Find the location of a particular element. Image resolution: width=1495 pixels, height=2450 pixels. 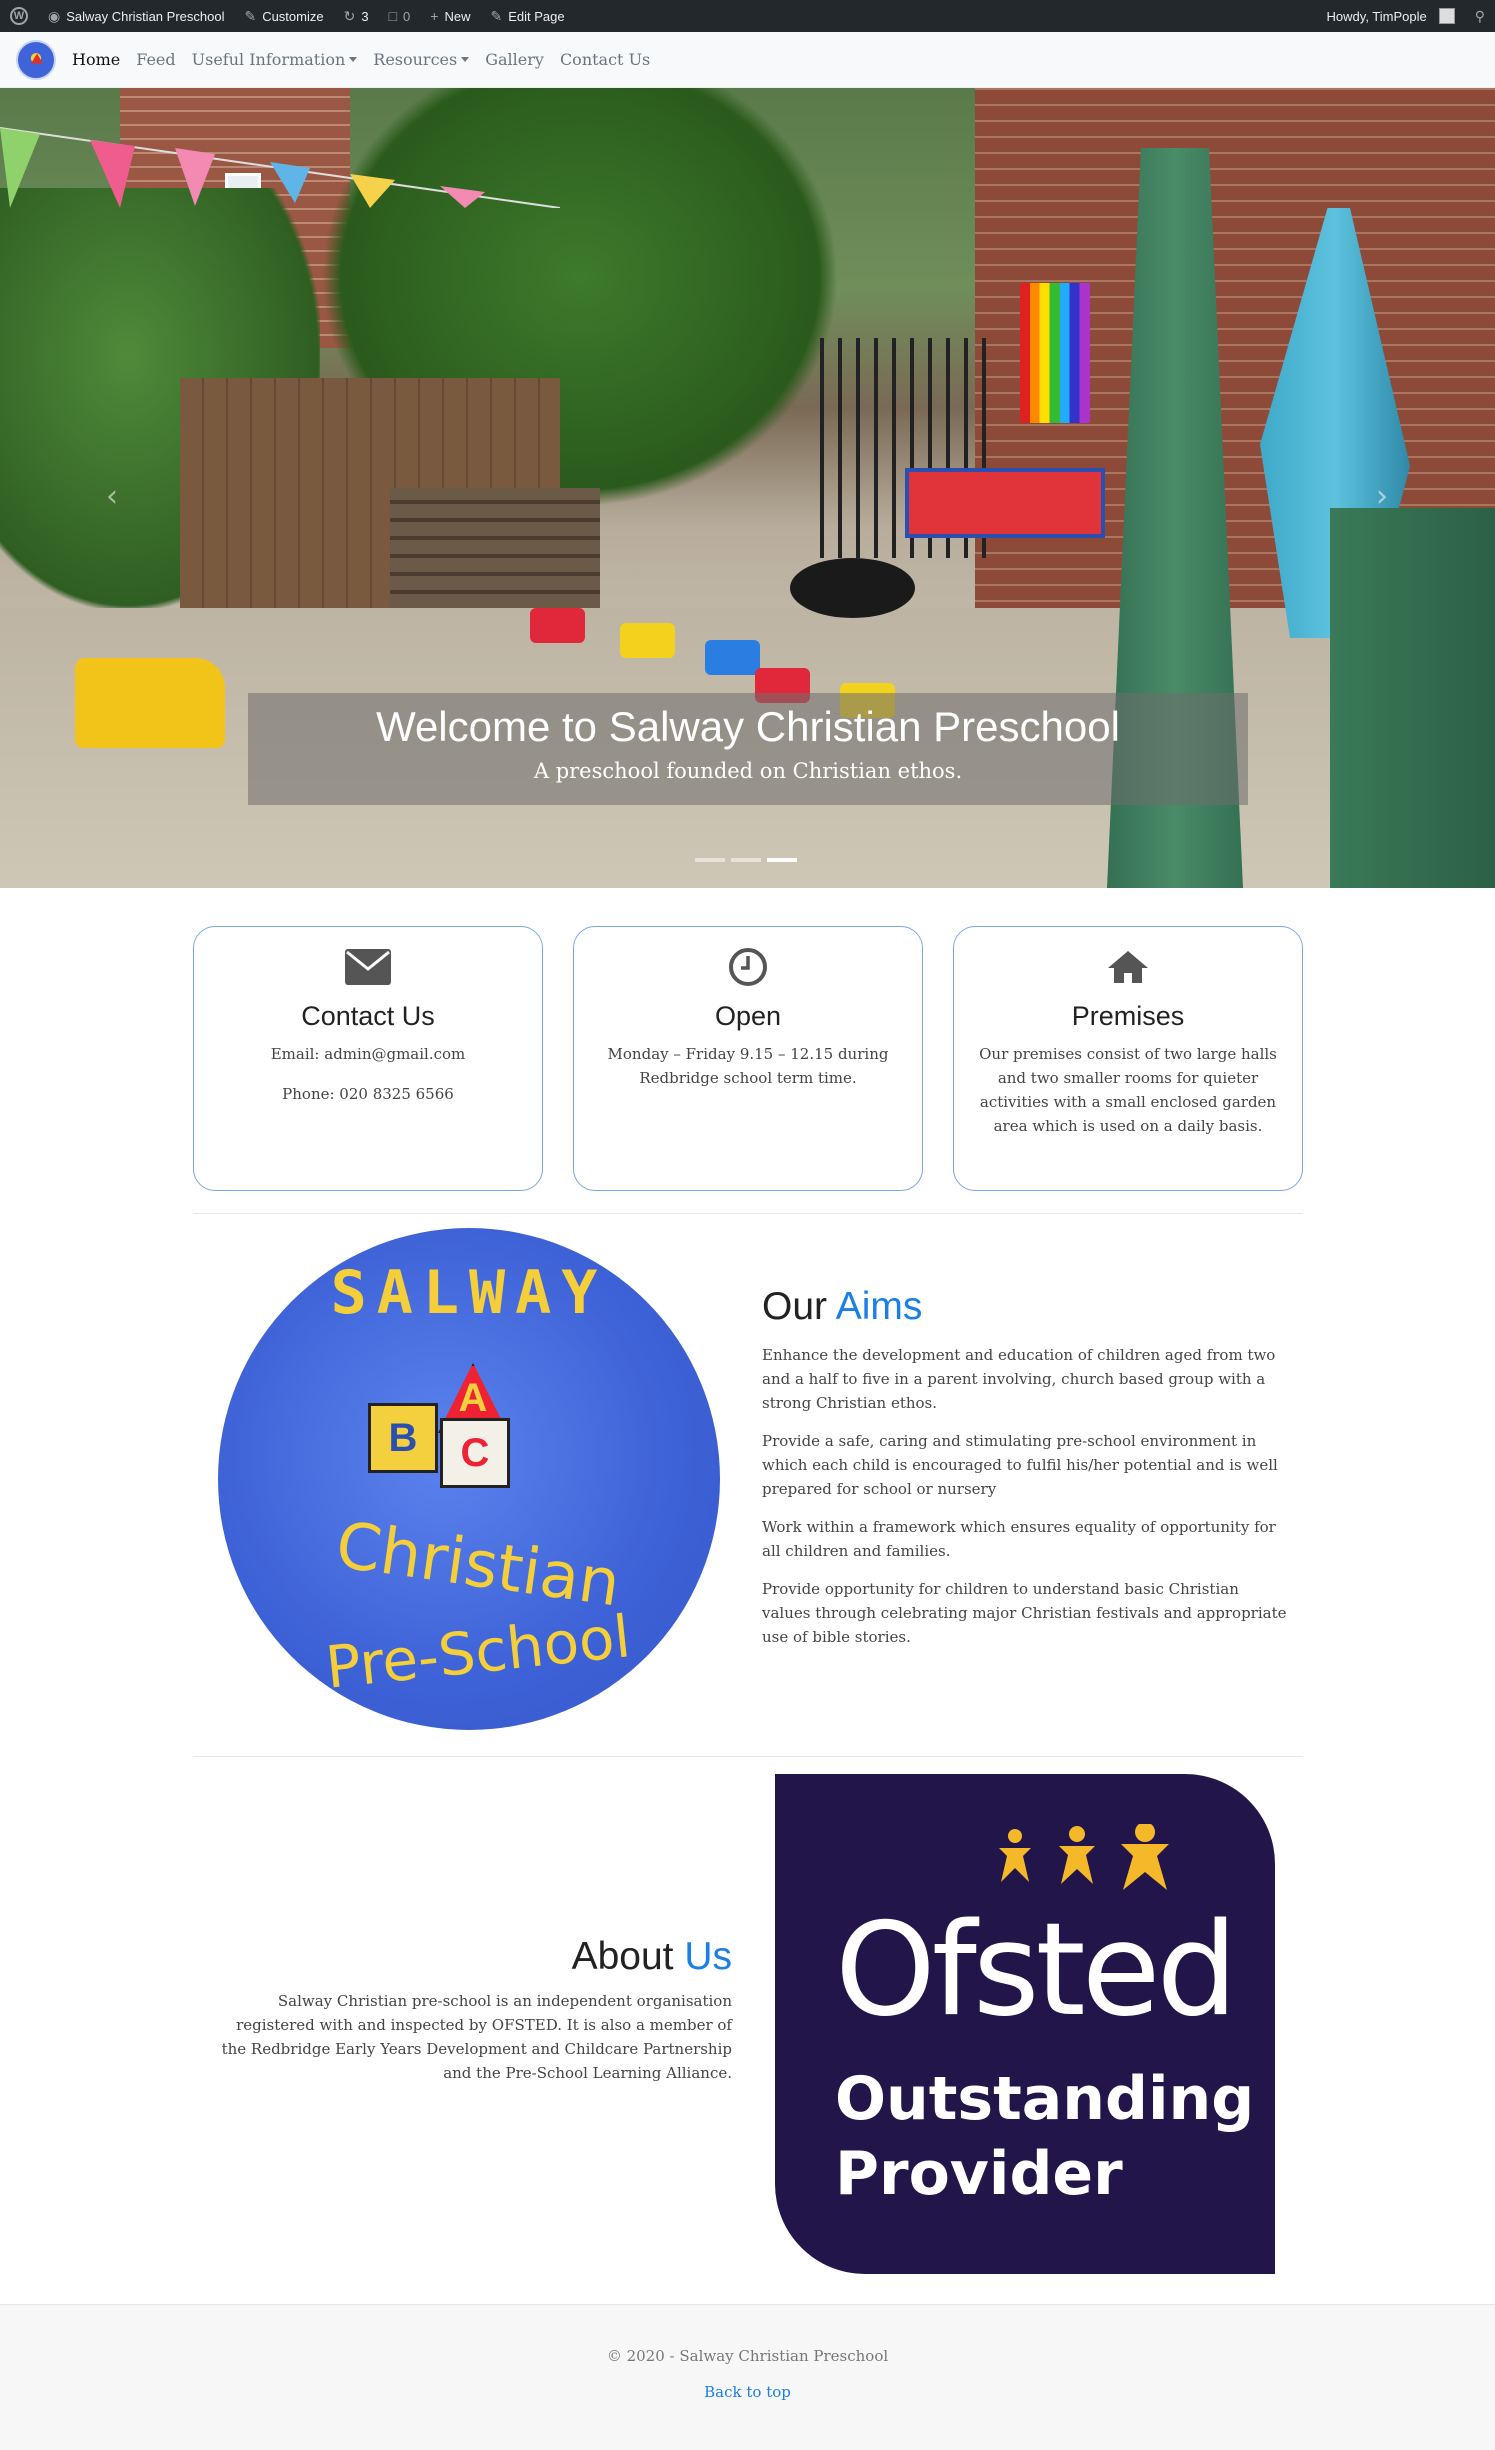

ofsted-badge: Ofsted Outstanding Provider is located at coordinates (1025, 2024).